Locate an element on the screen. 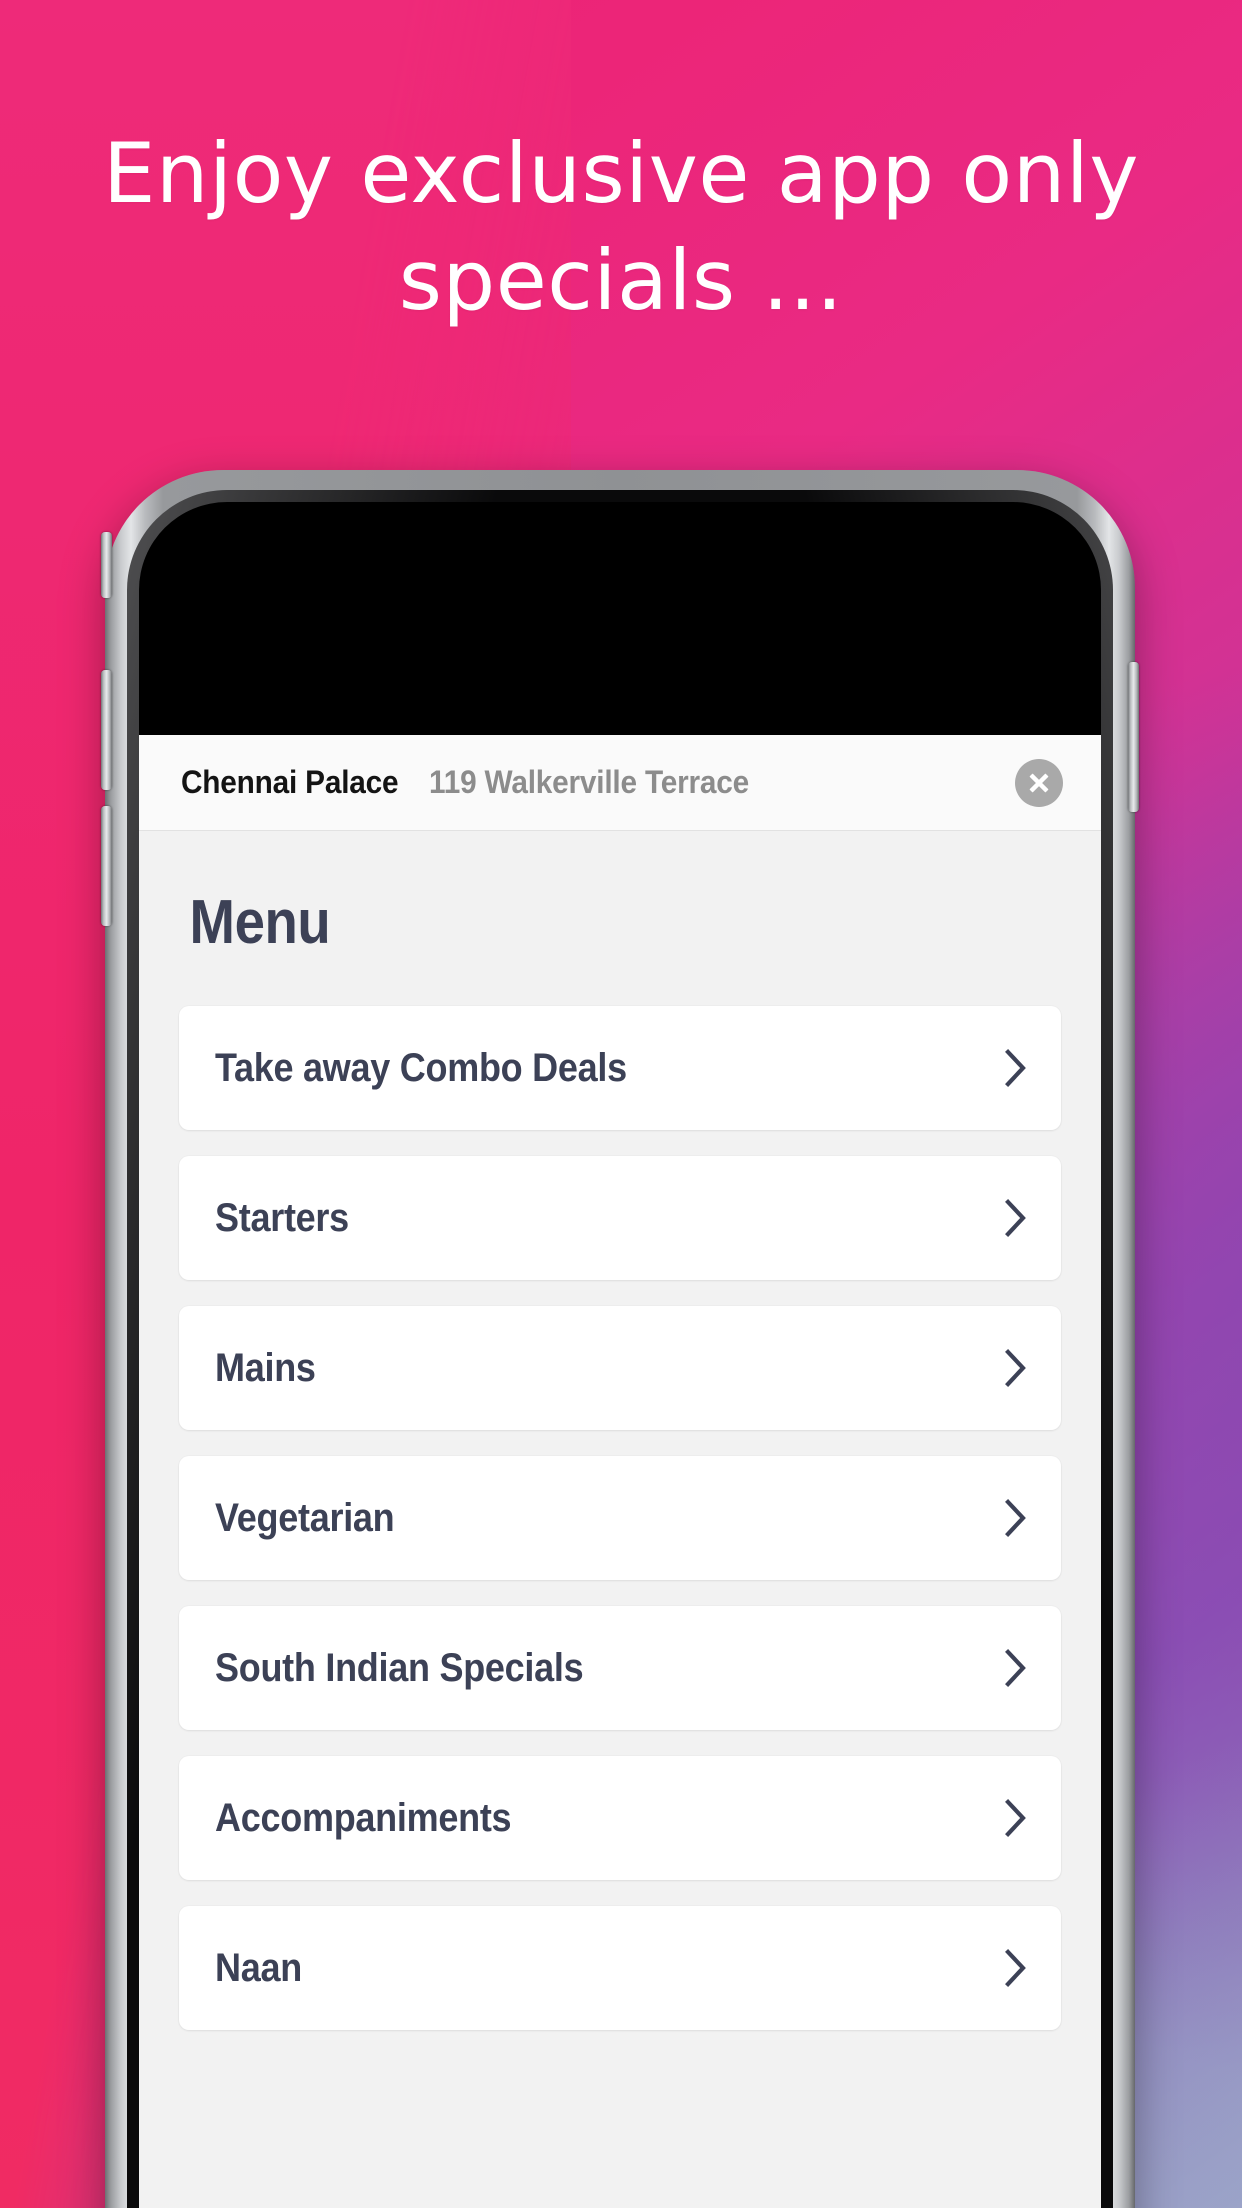 This screenshot has width=1242, height=2208. mute-switch is located at coordinates (106, 565).